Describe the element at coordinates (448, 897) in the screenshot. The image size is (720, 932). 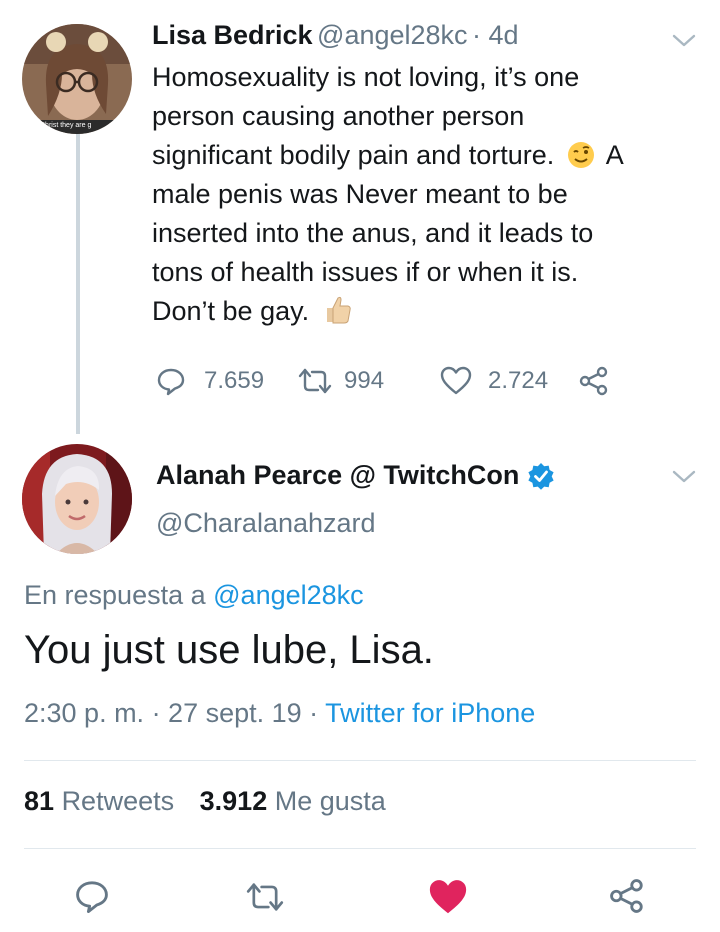
I see `heart-filled-icon` at that location.